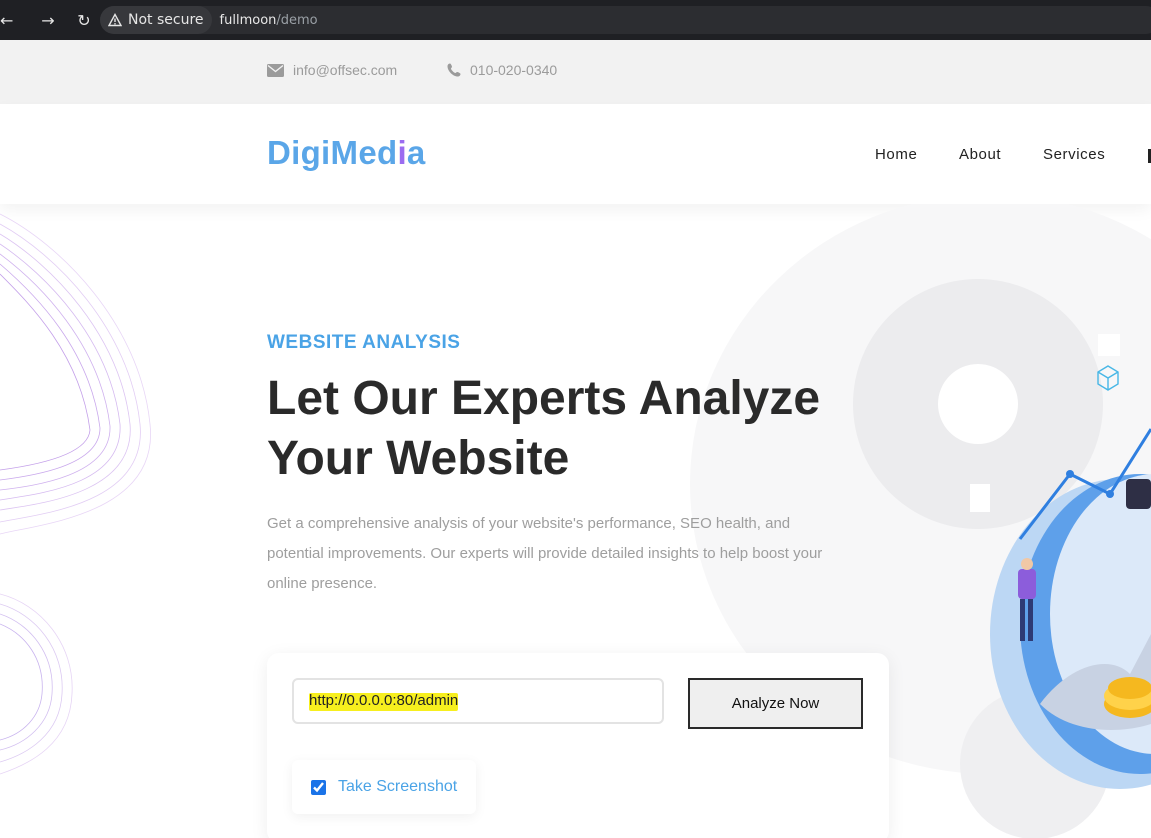 The width and height of the screenshot is (1151, 838). I want to click on nav-home: Home, so click(896, 154).